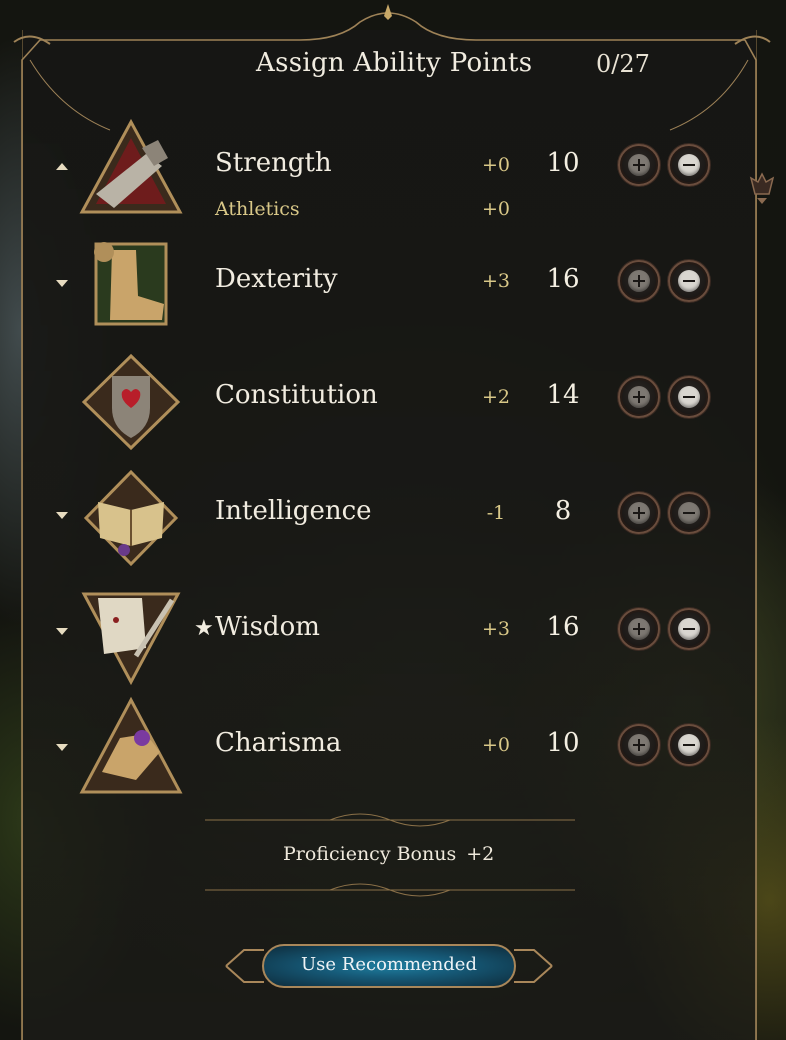 This screenshot has width=786, height=1040. Describe the element at coordinates (563, 627) in the screenshot. I see `ability-score-wisdom: 16` at that location.